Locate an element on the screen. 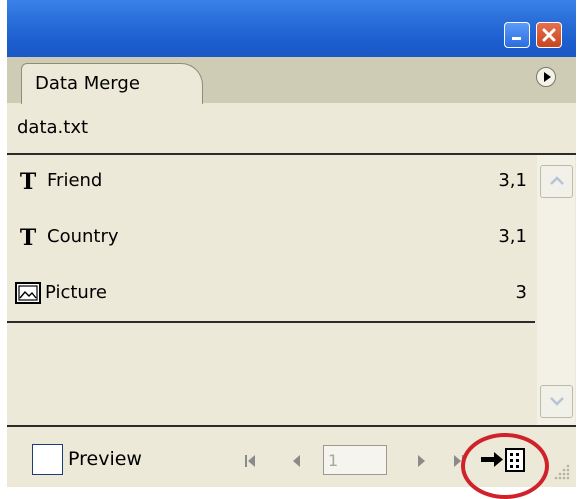  first-record-icon is located at coordinates (250, 461).